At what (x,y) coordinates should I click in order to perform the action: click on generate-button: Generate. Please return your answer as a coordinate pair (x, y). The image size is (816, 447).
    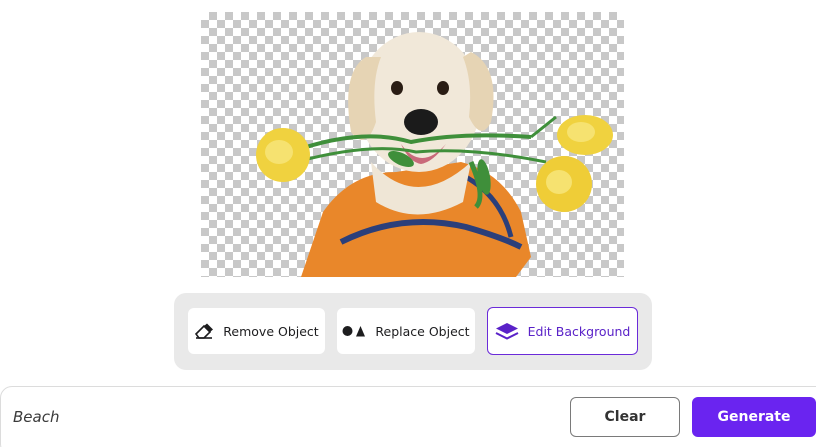
    Looking at the image, I should click on (754, 417).